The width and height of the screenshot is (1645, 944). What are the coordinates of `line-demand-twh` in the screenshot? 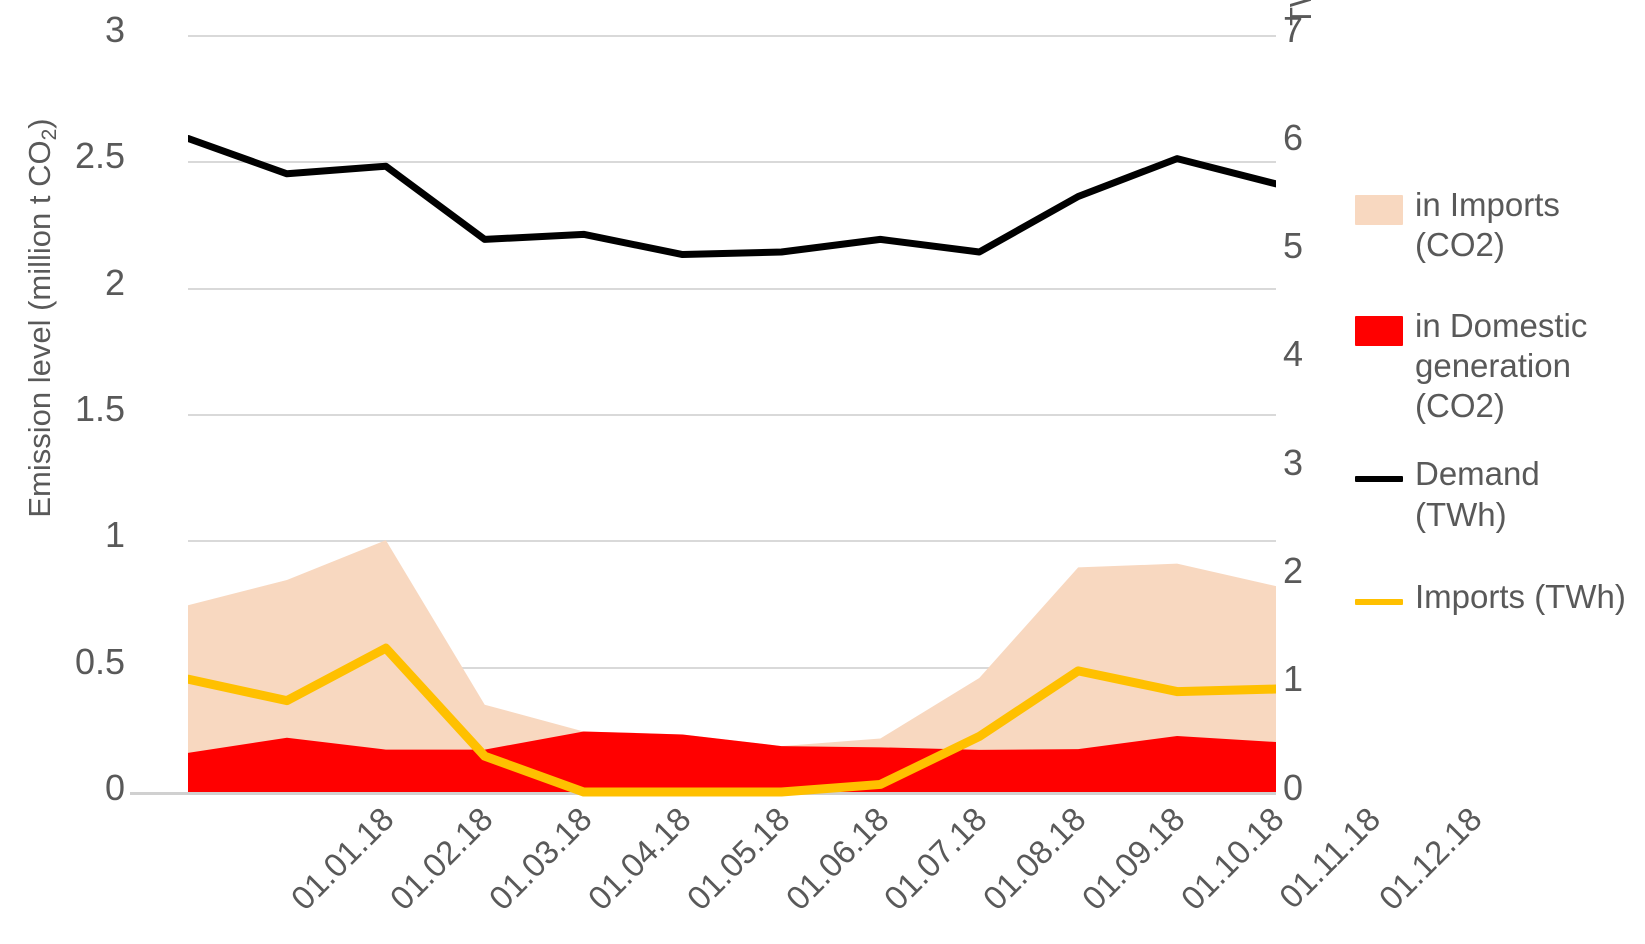 It's located at (732, 196).